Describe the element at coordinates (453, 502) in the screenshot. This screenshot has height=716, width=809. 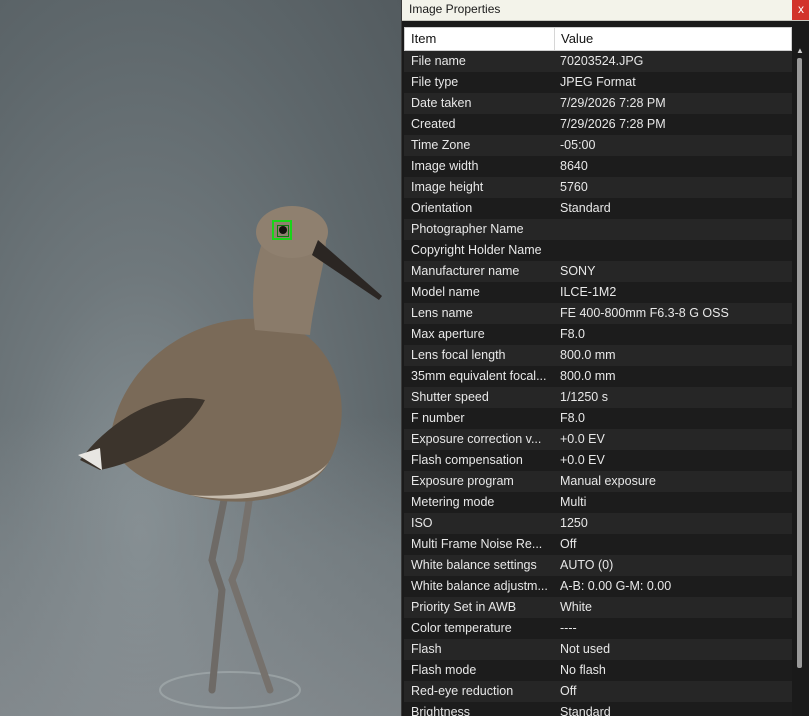
I see `row-item-label: Metering mode` at that location.